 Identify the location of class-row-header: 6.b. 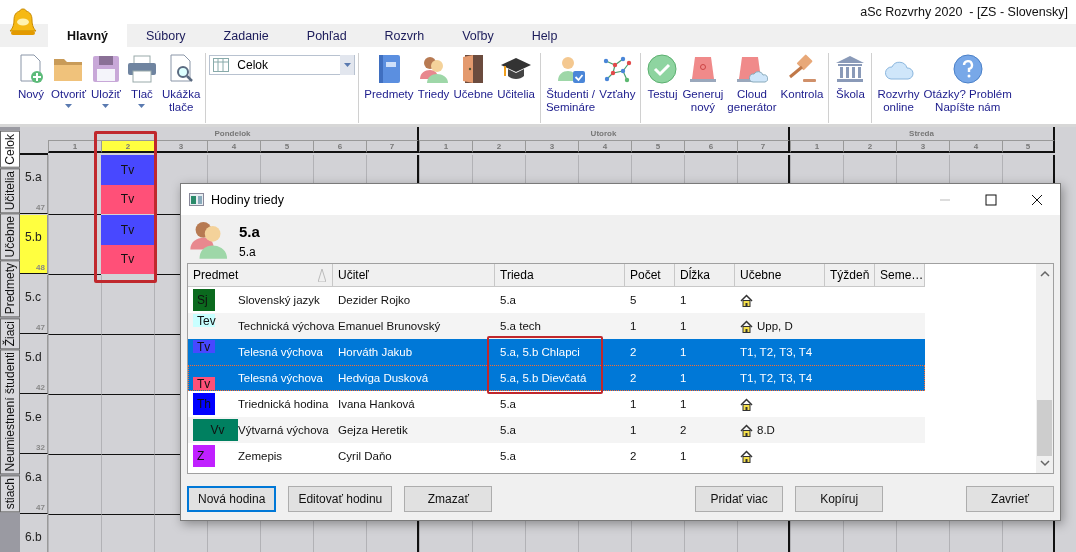
(34, 533).